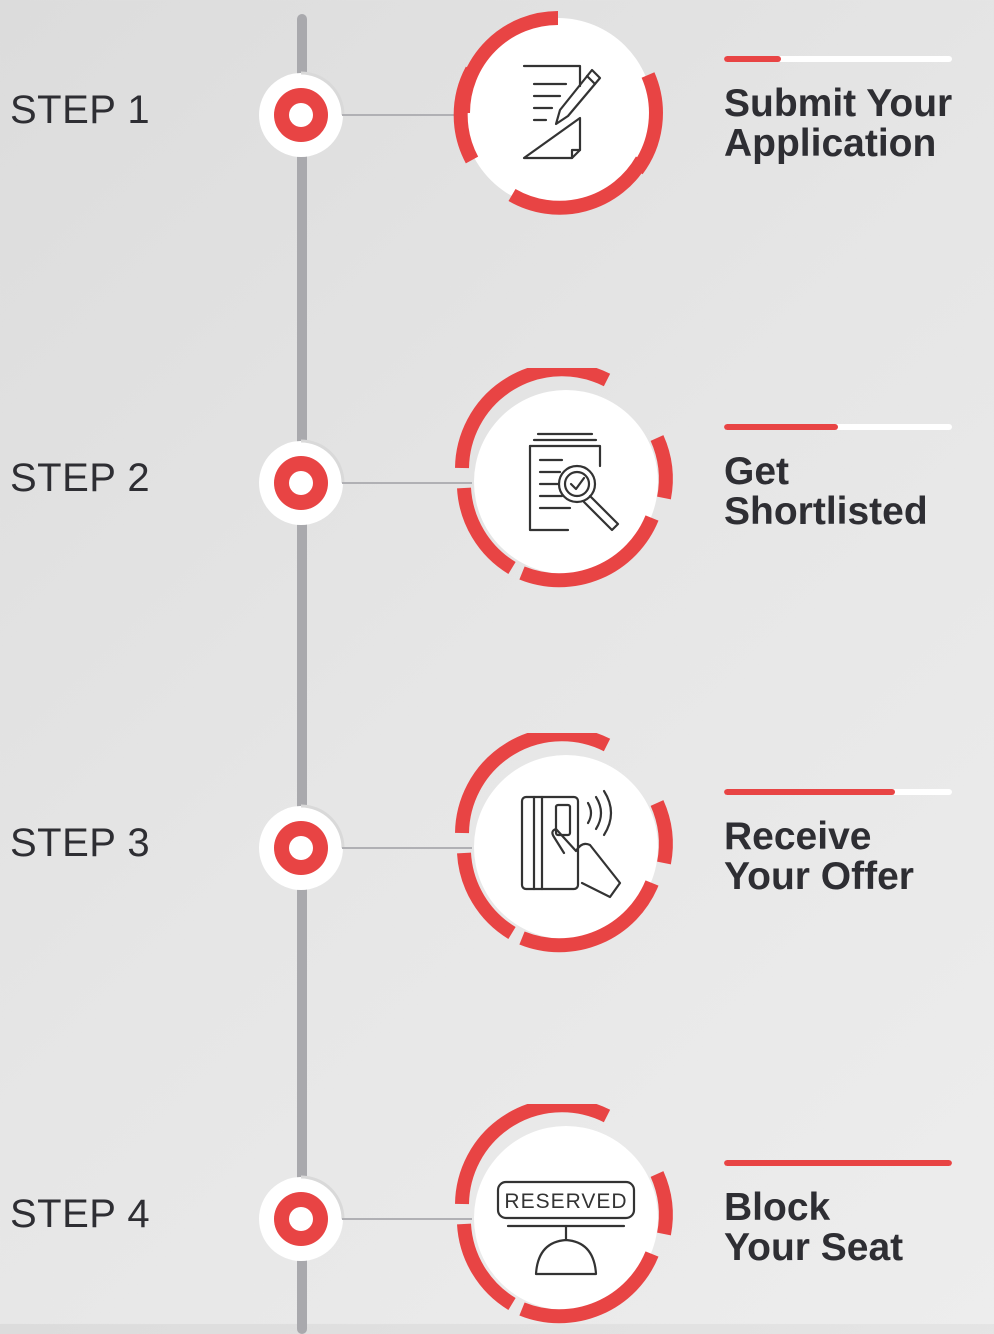 The height and width of the screenshot is (1334, 994). What do you see at coordinates (564, 843) in the screenshot?
I see `hand-card-offer-icon` at bounding box center [564, 843].